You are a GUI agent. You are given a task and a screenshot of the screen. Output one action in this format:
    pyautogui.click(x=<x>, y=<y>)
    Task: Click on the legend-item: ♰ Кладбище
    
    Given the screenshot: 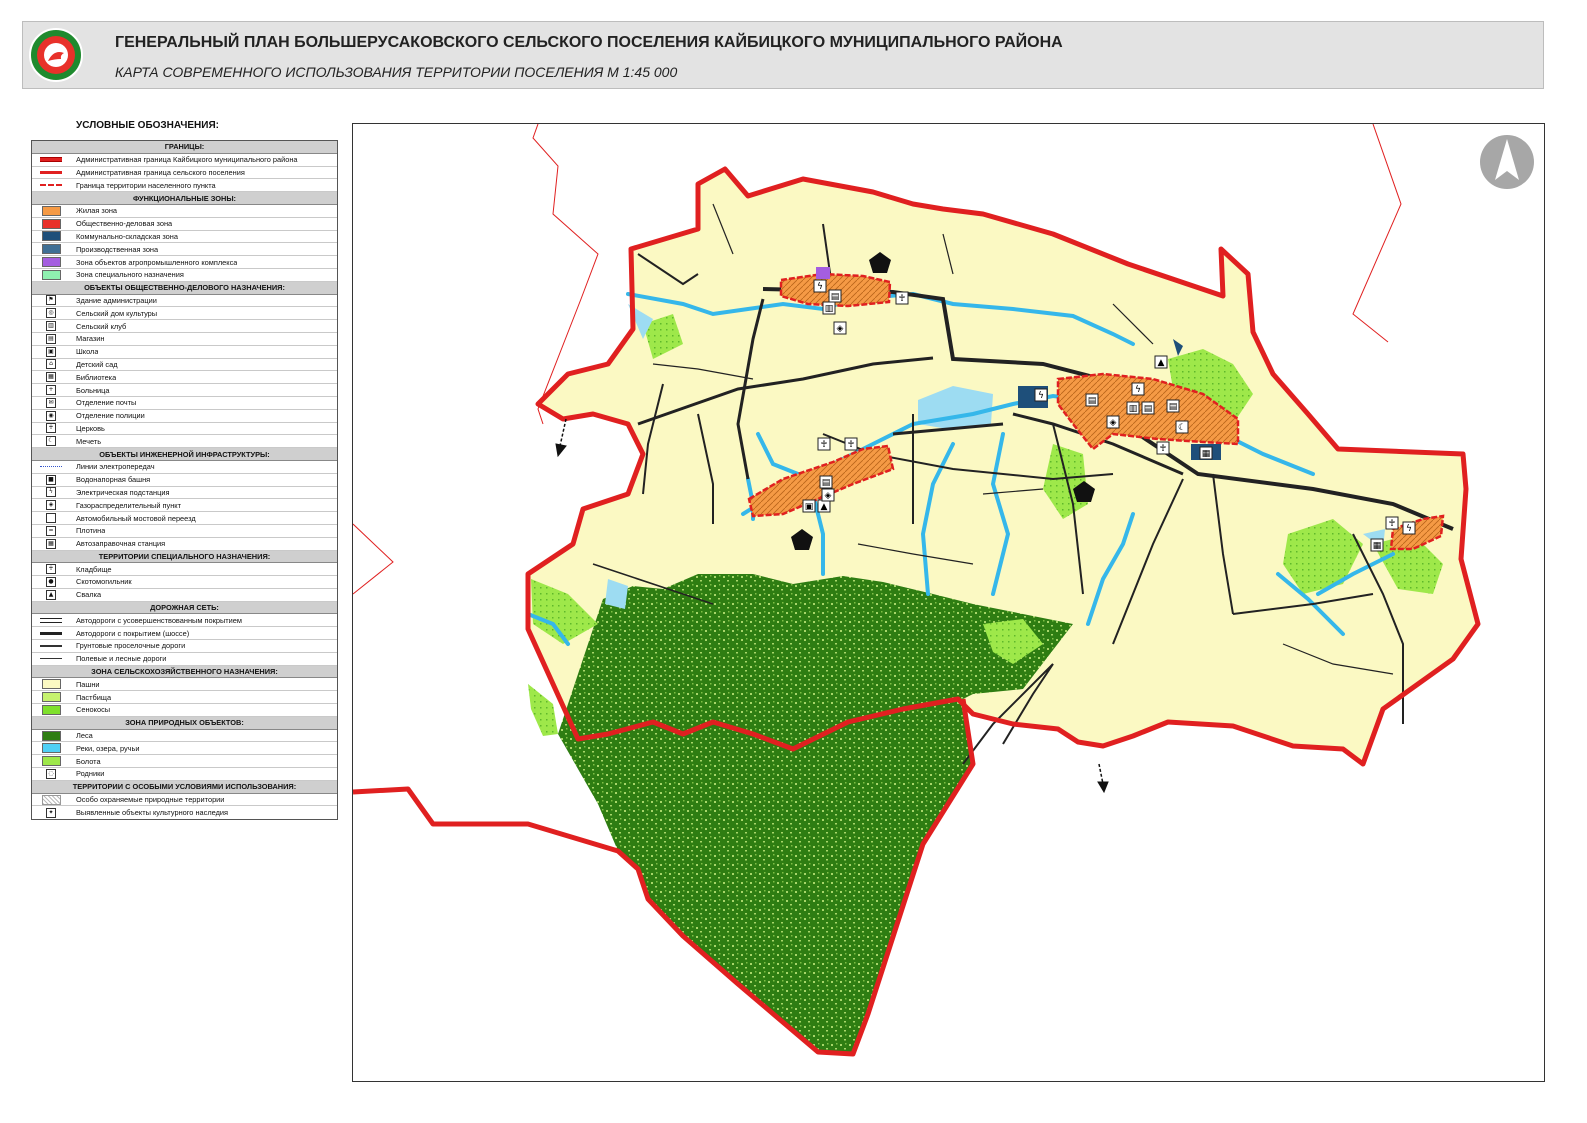 What is the action you would take?
    pyautogui.click(x=184, y=570)
    